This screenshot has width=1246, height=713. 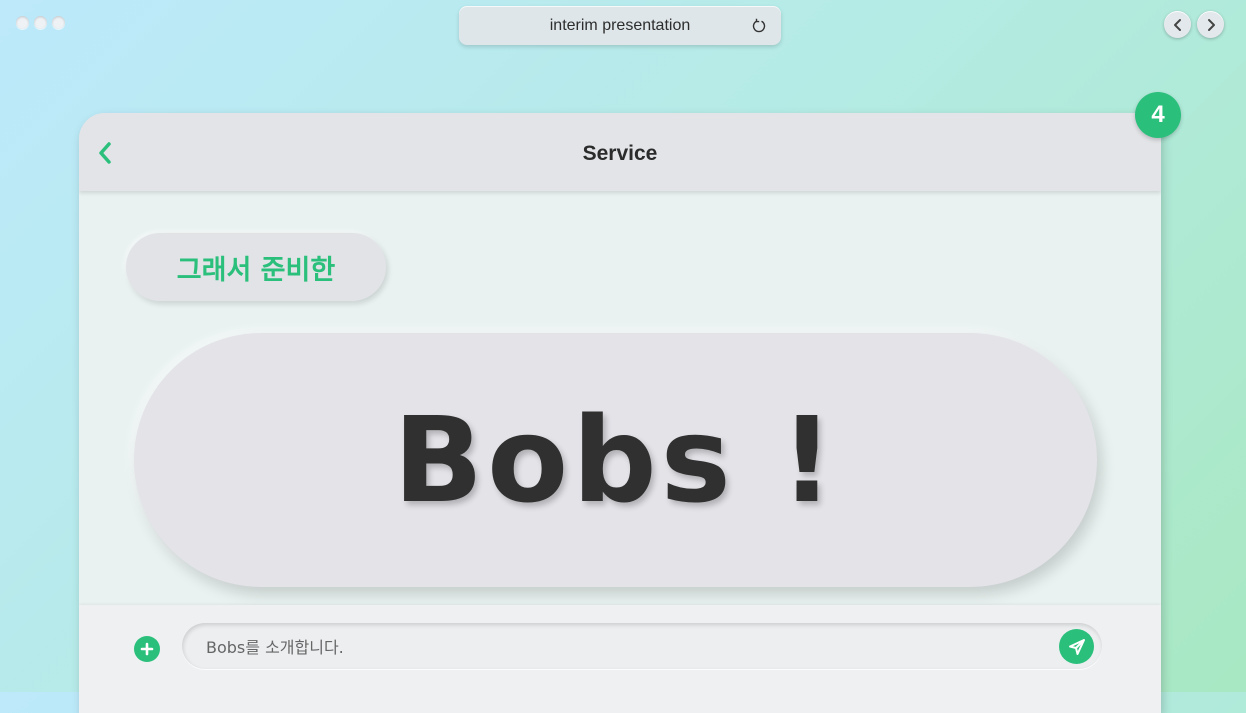 I want to click on window-close-button, so click(x=22, y=22).